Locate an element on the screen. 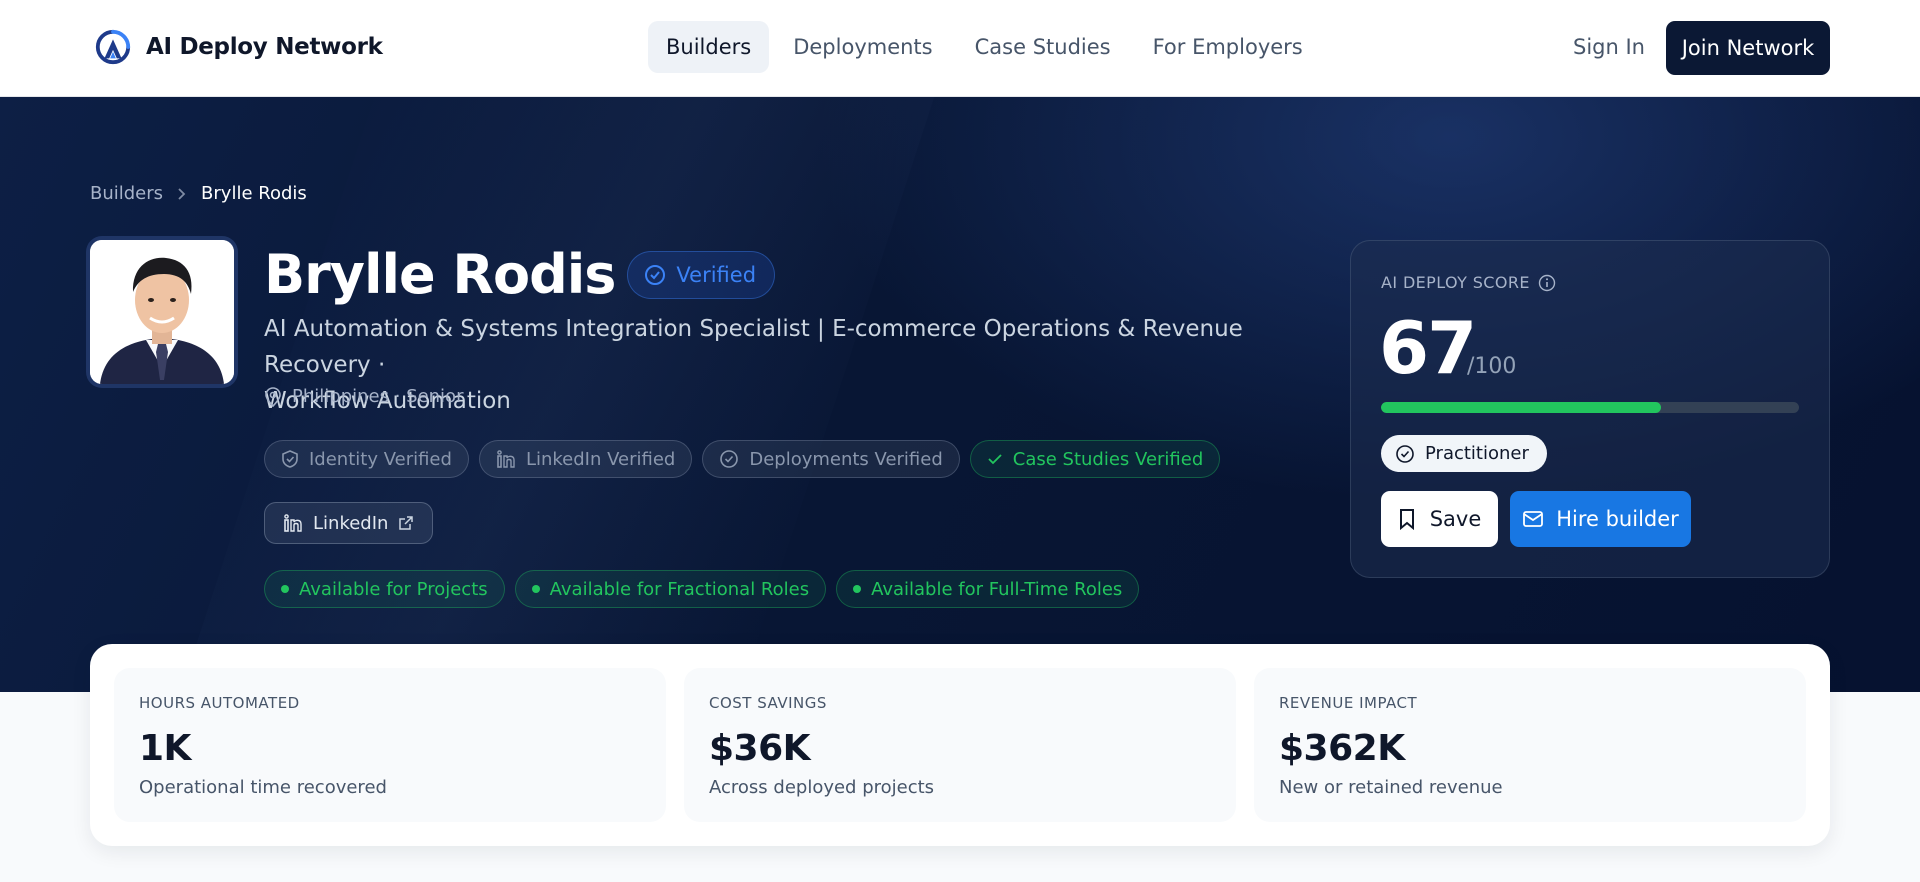  breadcrumb-current: Brylle Rodis is located at coordinates (254, 193).